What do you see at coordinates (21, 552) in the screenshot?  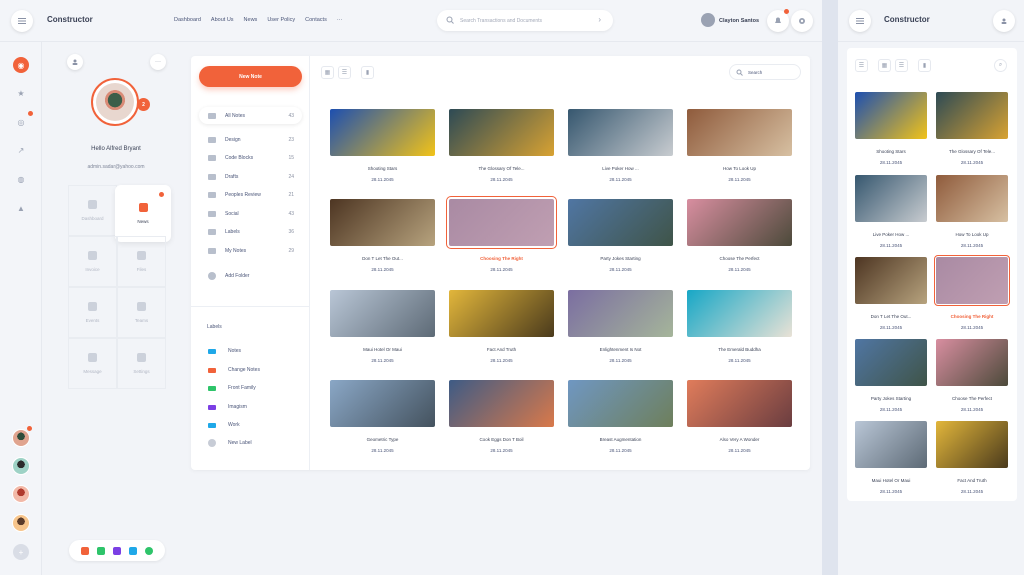 I see `add-icon: +` at bounding box center [21, 552].